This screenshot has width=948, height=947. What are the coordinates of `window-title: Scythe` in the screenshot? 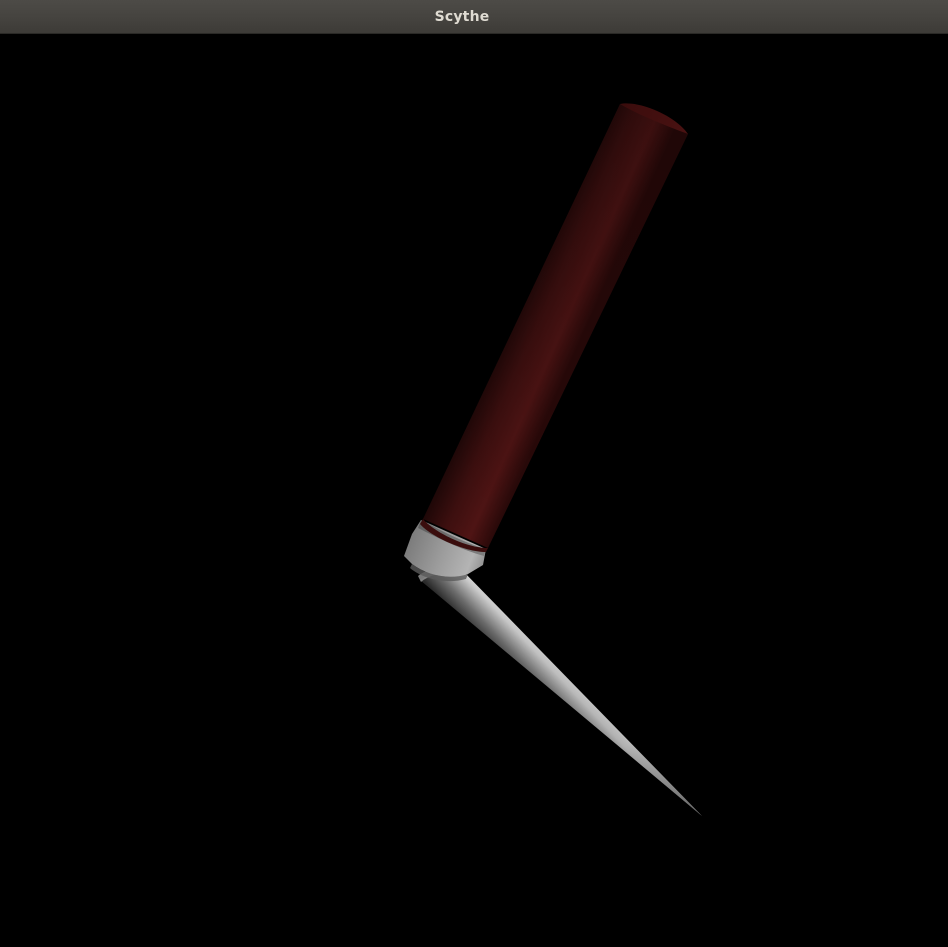 It's located at (462, 16).